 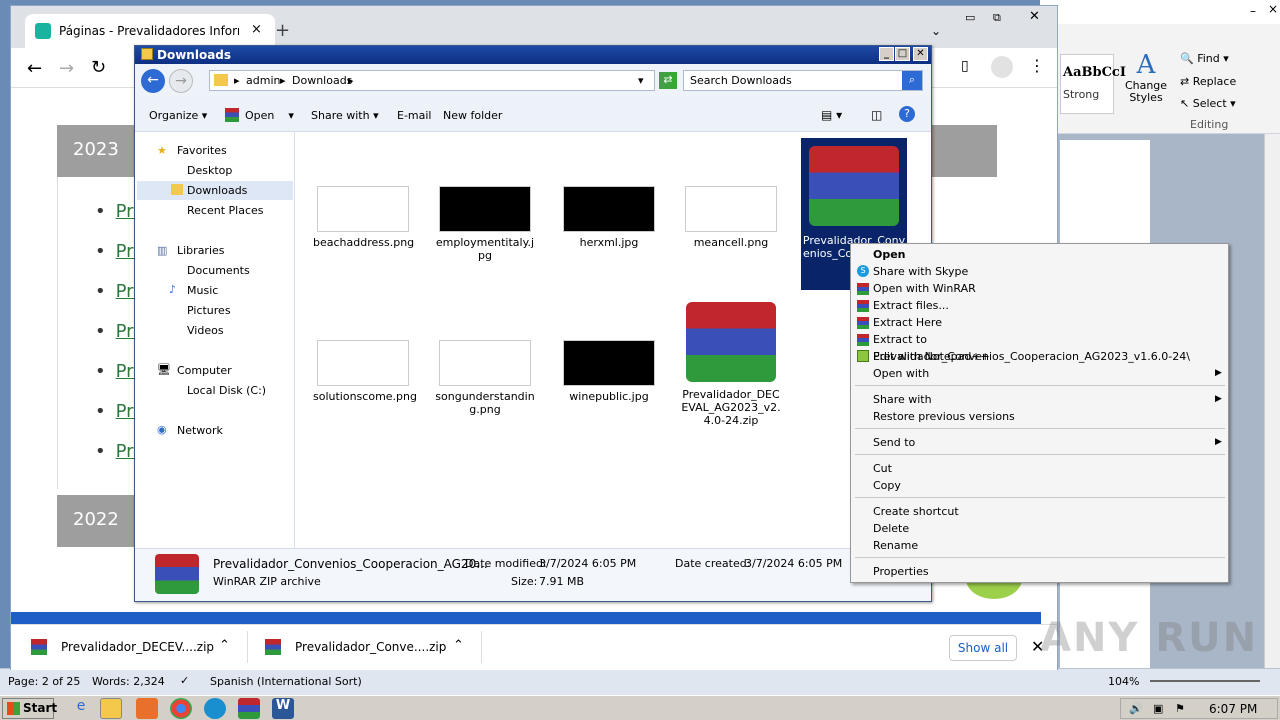 What do you see at coordinates (209, 170) in the screenshot?
I see `nav-desktop: Desktop` at bounding box center [209, 170].